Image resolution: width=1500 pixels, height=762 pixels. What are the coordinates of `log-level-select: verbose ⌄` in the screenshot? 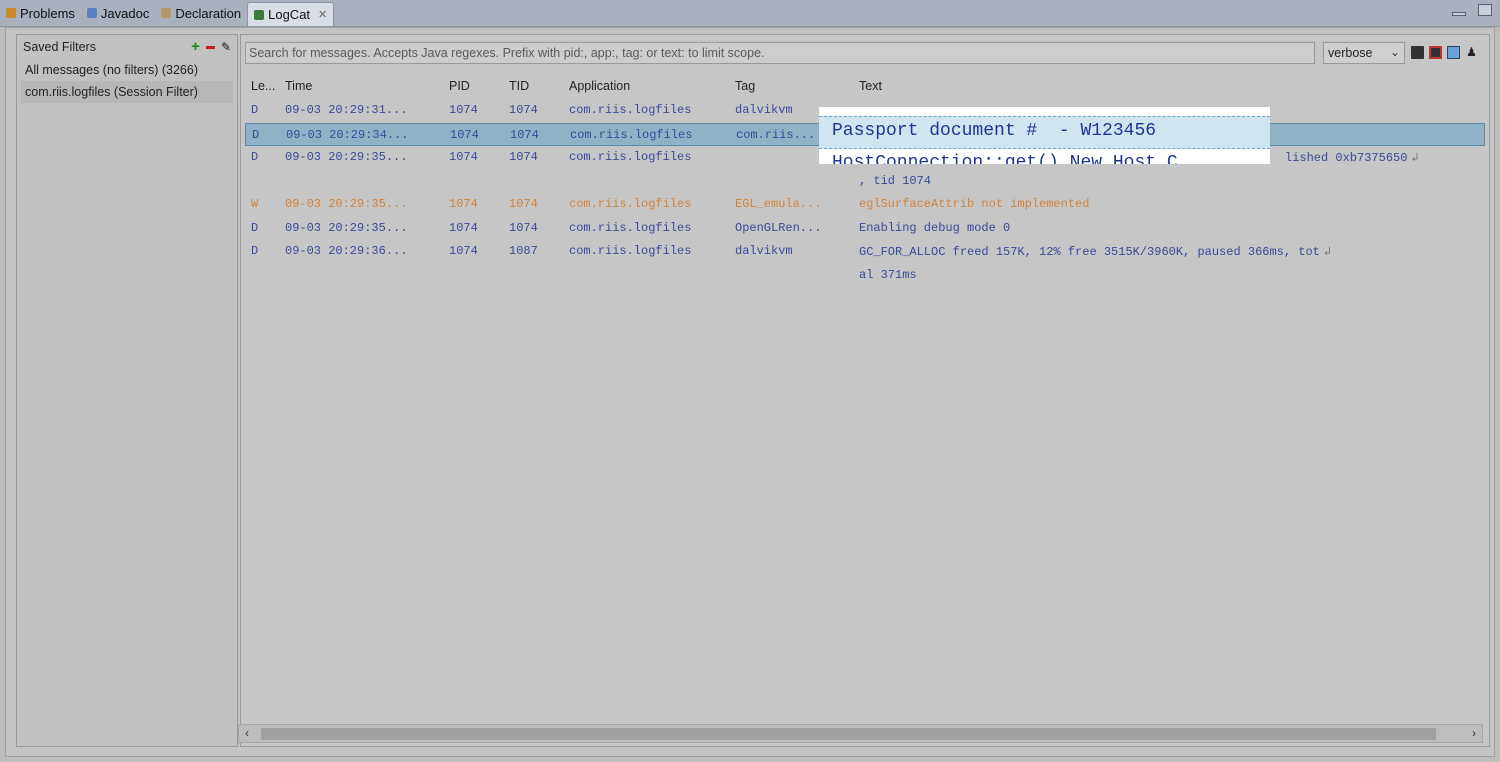 It's located at (1364, 53).